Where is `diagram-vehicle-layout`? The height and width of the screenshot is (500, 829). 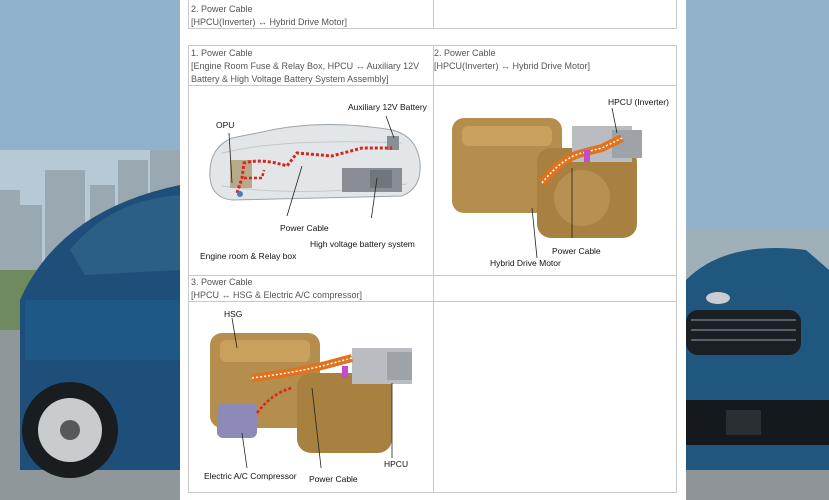 diagram-vehicle-layout is located at coordinates (315, 166).